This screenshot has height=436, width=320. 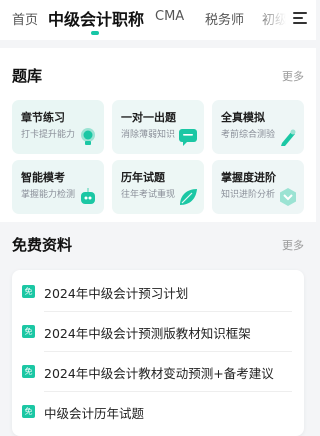 I want to click on list-item-label: 2024年中级会计预习计划, so click(x=116, y=293).